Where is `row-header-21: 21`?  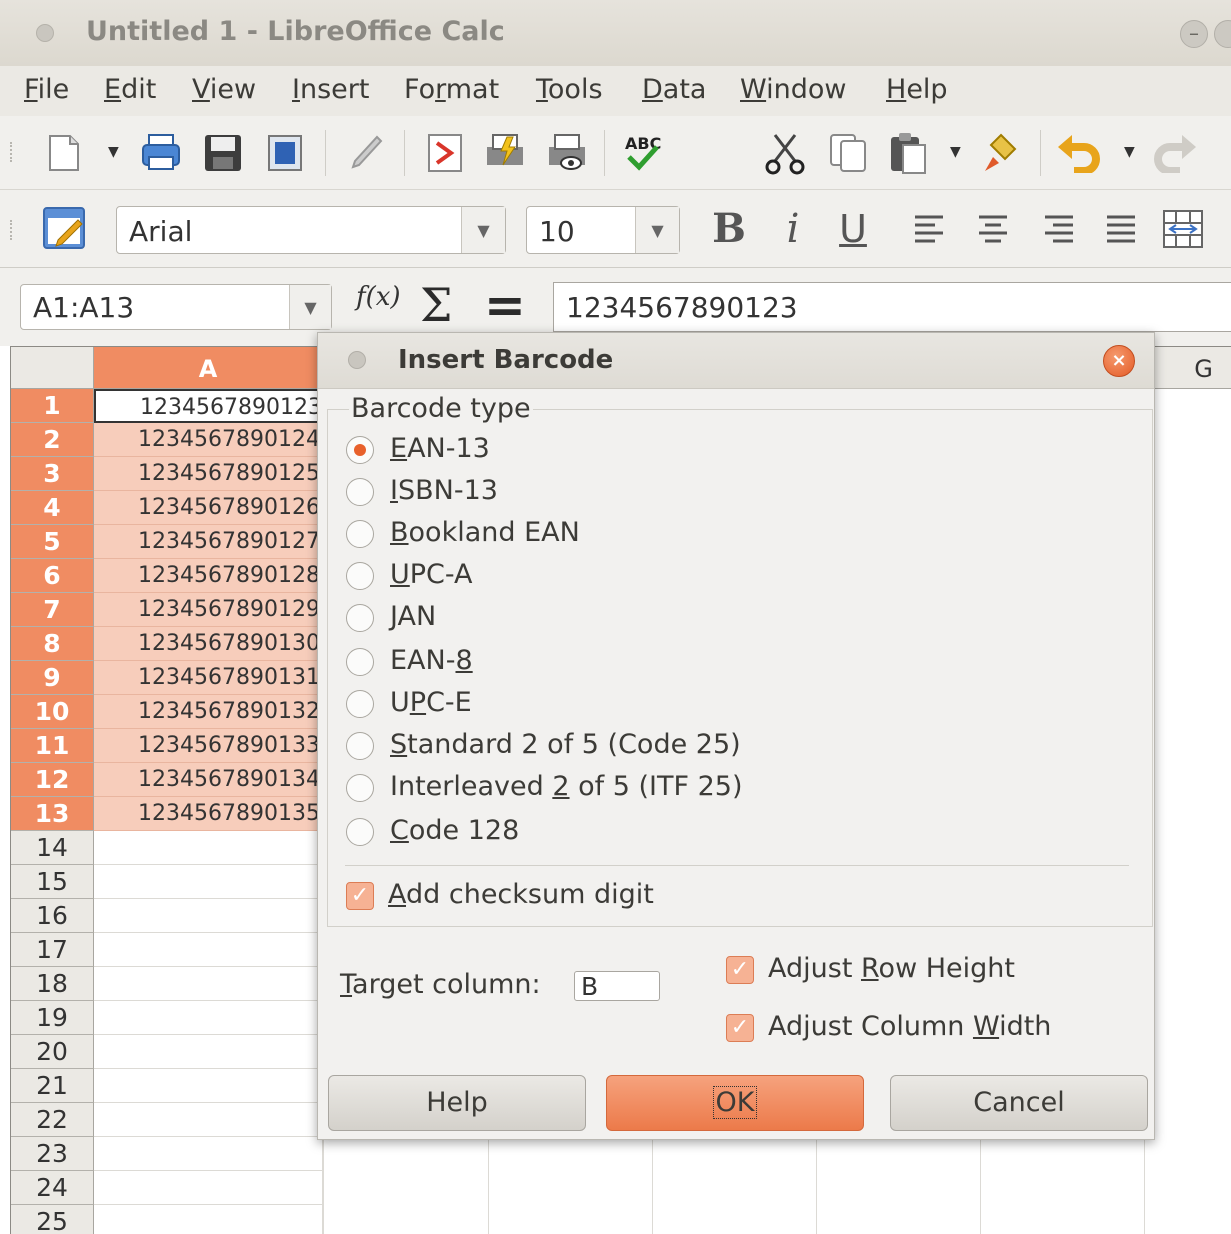
row-header-21: 21 is located at coordinates (52, 1086).